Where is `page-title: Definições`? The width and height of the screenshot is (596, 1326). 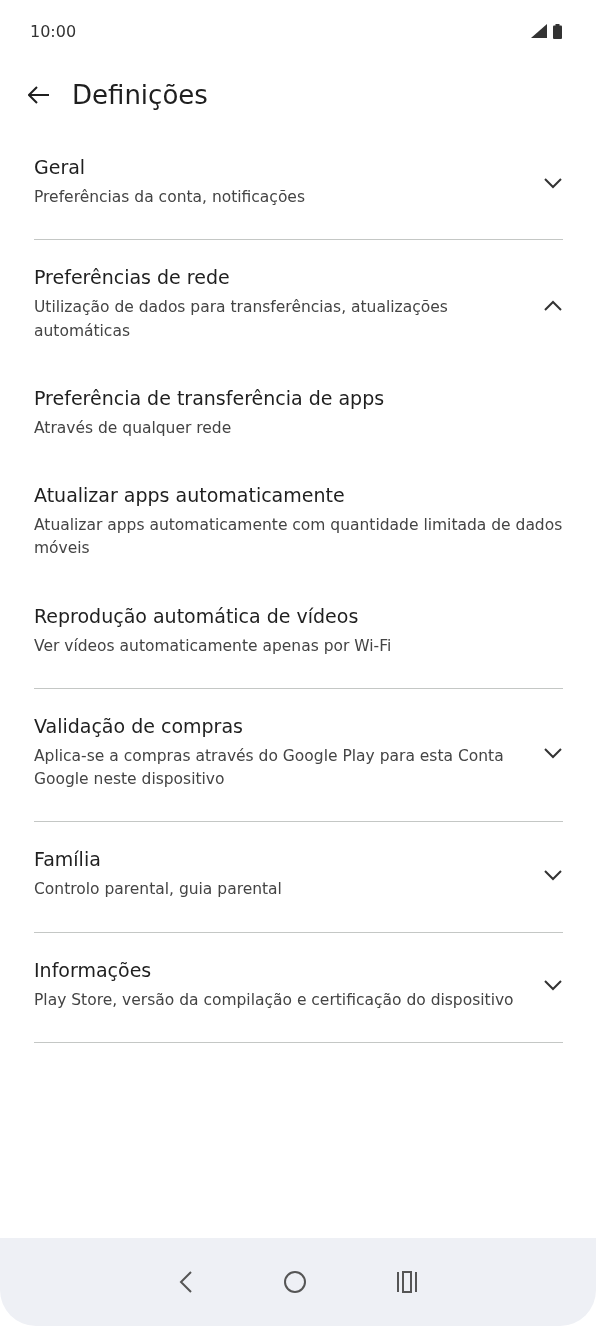 page-title: Definições is located at coordinates (140, 95).